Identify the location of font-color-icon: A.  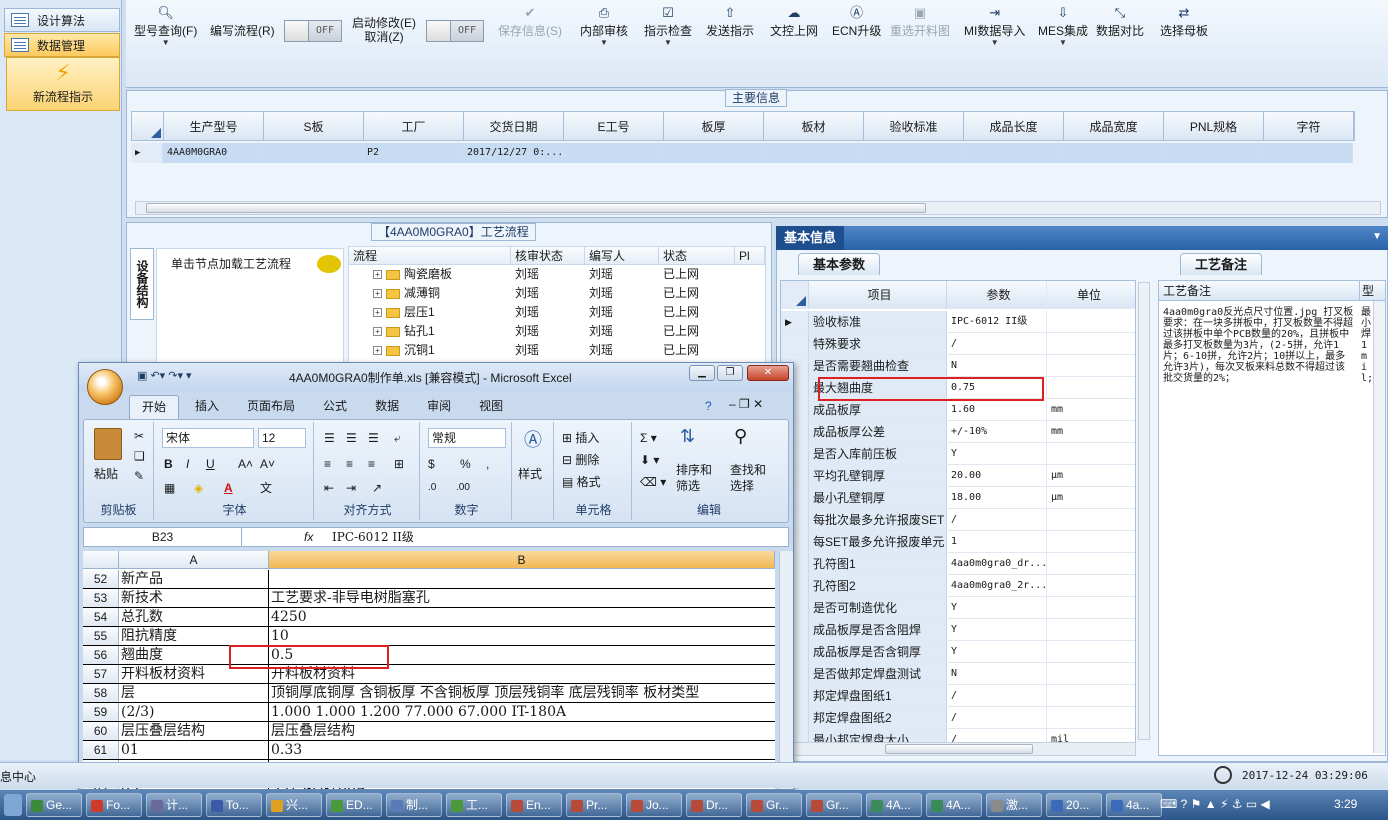
(228, 488).